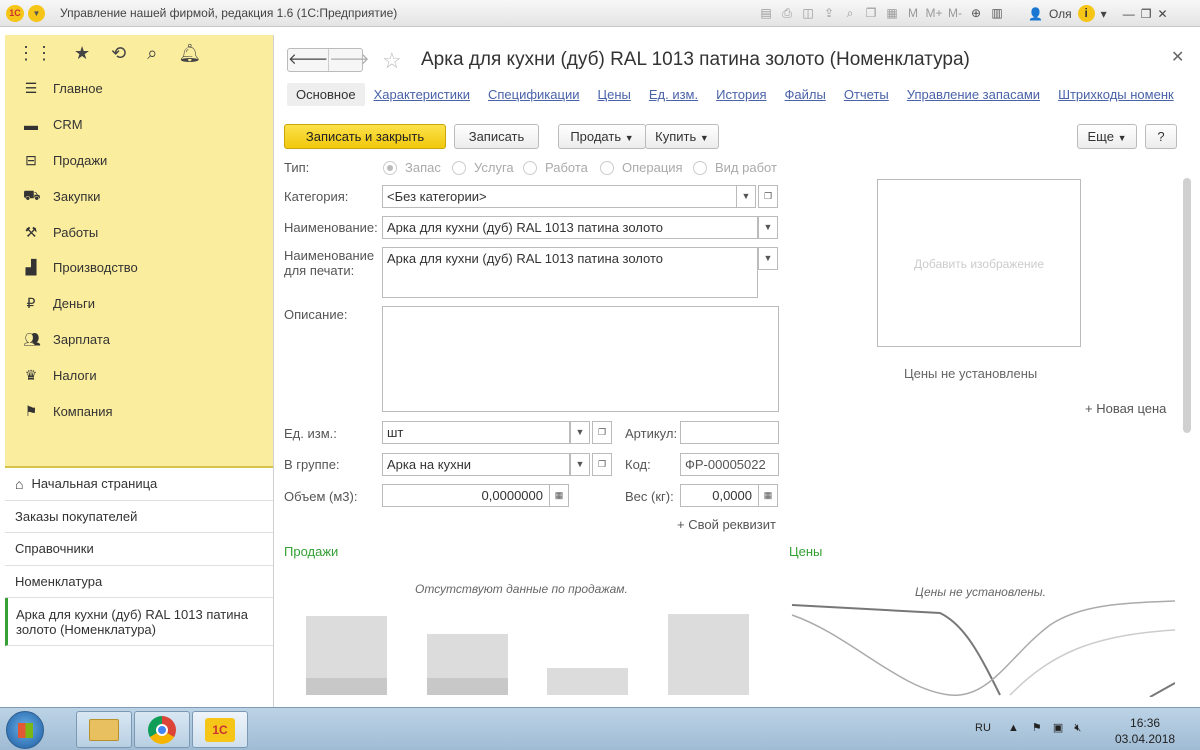 This screenshot has width=1200, height=750. I want to click on group-field: Арка на кухни, so click(476, 464).